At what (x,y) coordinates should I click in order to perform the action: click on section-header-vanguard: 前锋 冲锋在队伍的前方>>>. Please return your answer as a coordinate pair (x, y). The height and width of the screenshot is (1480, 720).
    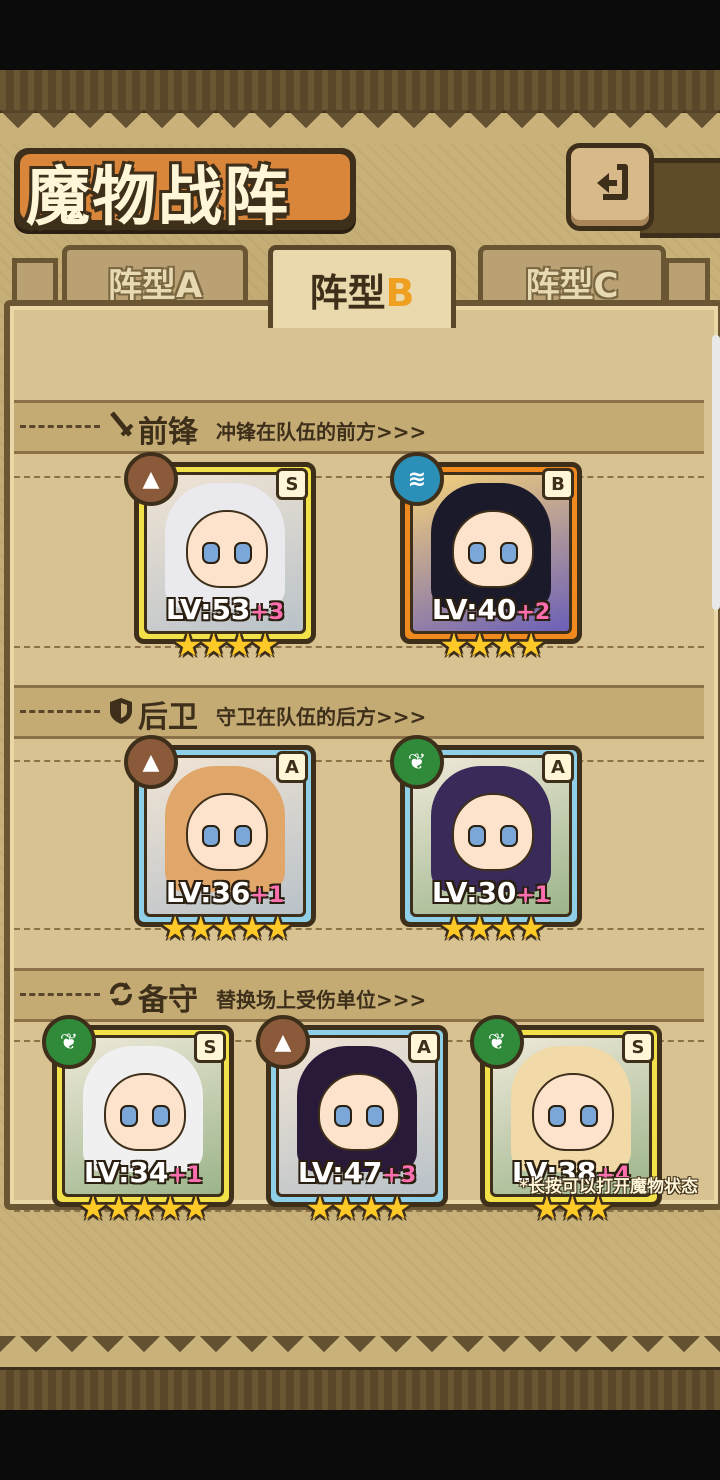
    Looking at the image, I should click on (359, 427).